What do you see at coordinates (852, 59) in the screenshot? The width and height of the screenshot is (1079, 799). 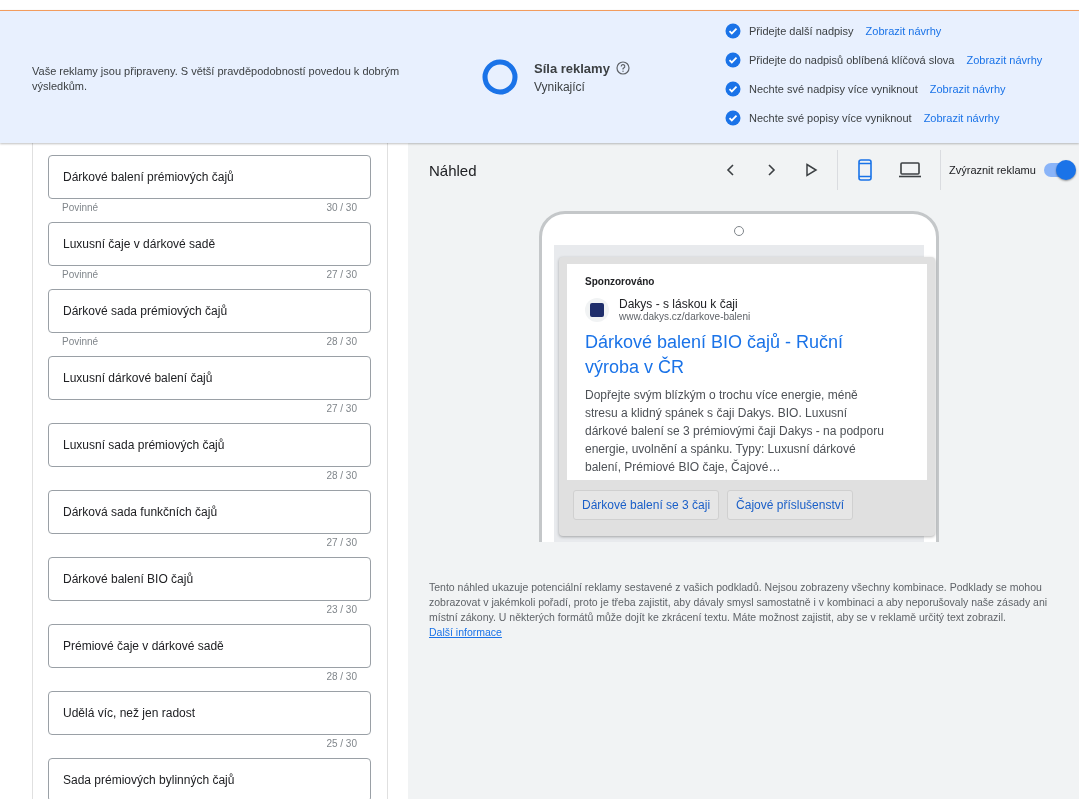 I see `tip-text: Přidejte do nadpisů oblíbená klíčová slova` at bounding box center [852, 59].